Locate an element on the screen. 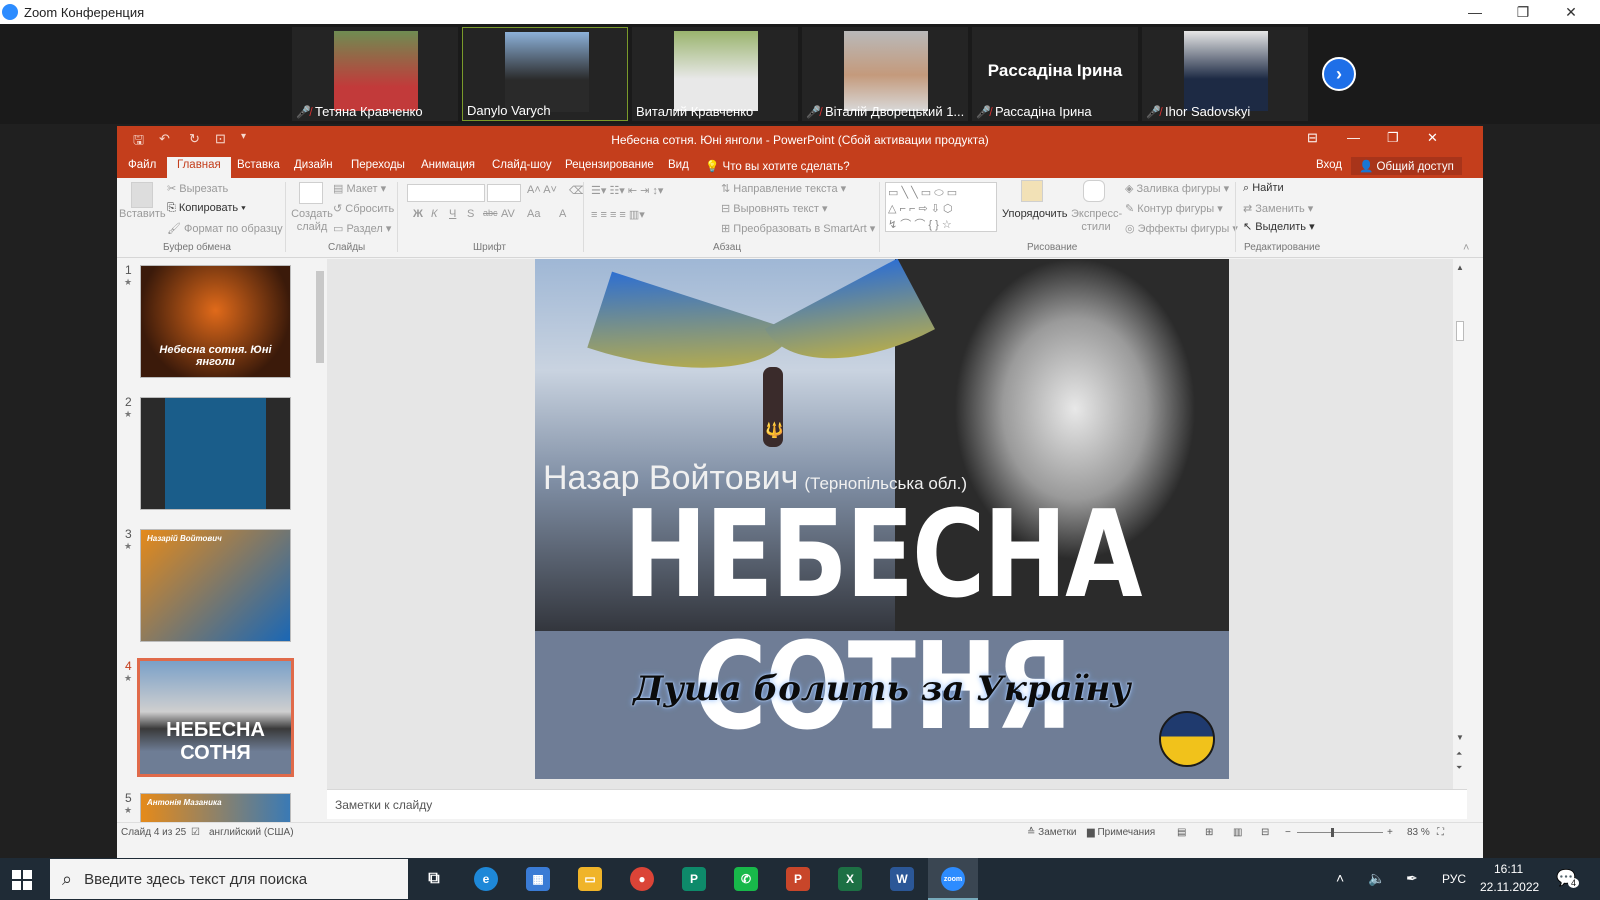  zoom-slider is located at coordinates (1340, 832).